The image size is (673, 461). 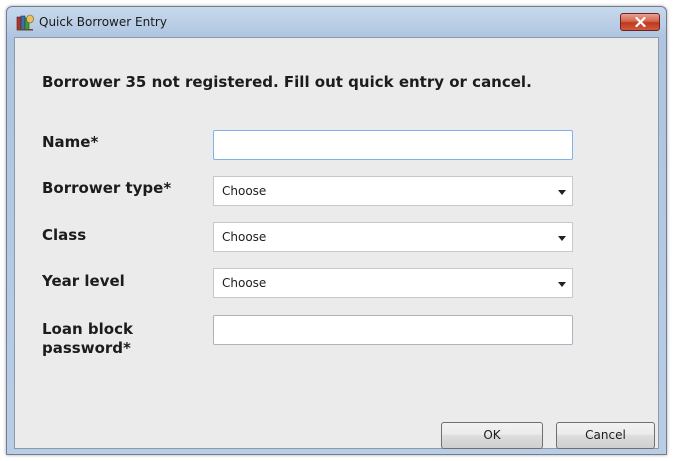 I want to click on name-input, so click(x=393, y=145).